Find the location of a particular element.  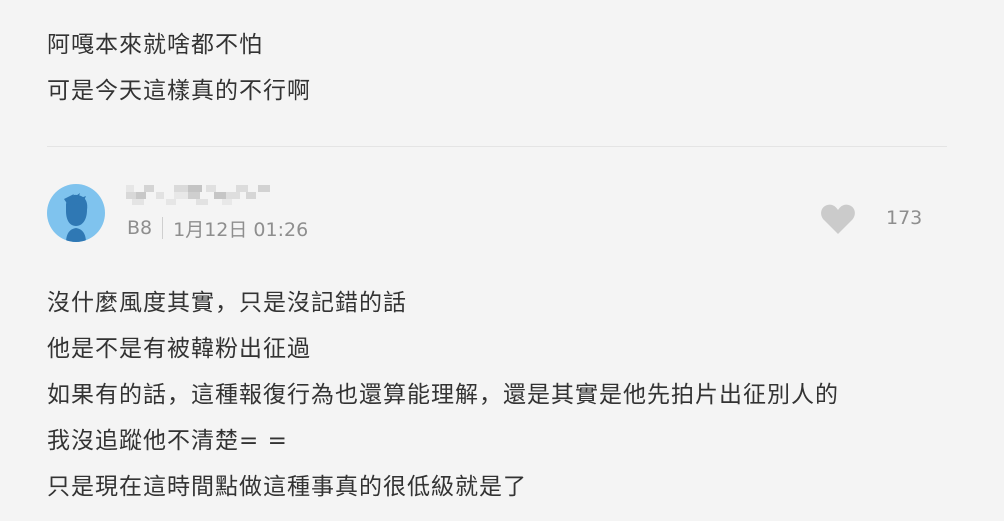

meta-separator is located at coordinates (163, 228).